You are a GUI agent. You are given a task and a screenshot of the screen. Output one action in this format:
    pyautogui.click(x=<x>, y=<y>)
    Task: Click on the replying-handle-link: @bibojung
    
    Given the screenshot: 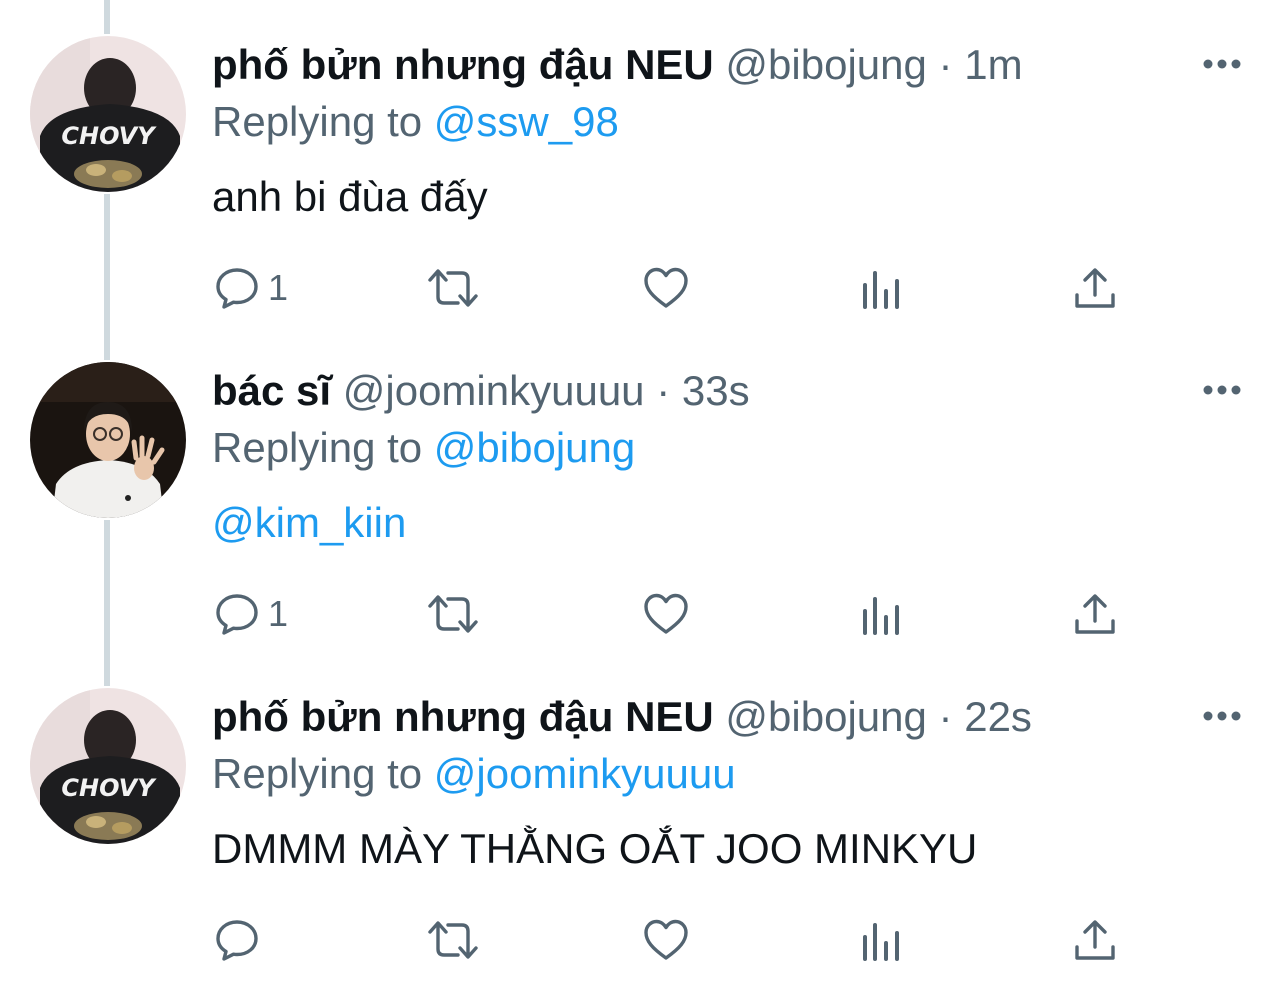 What is the action you would take?
    pyautogui.click(x=534, y=447)
    